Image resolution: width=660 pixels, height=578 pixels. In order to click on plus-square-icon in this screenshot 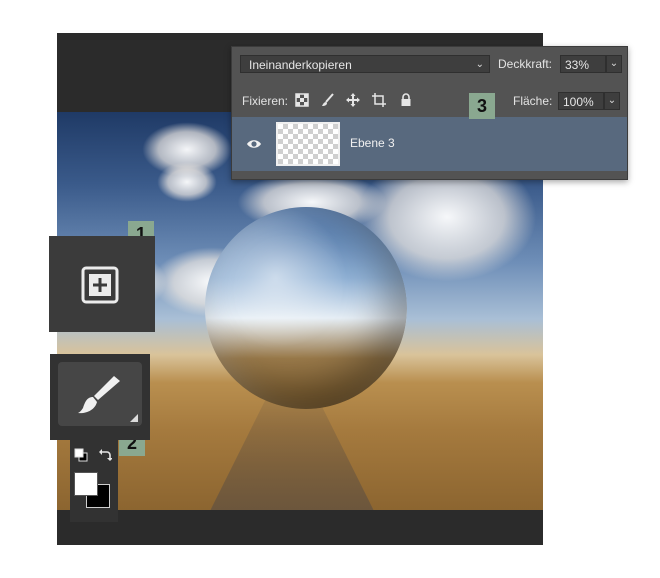, I will do `click(100, 285)`.